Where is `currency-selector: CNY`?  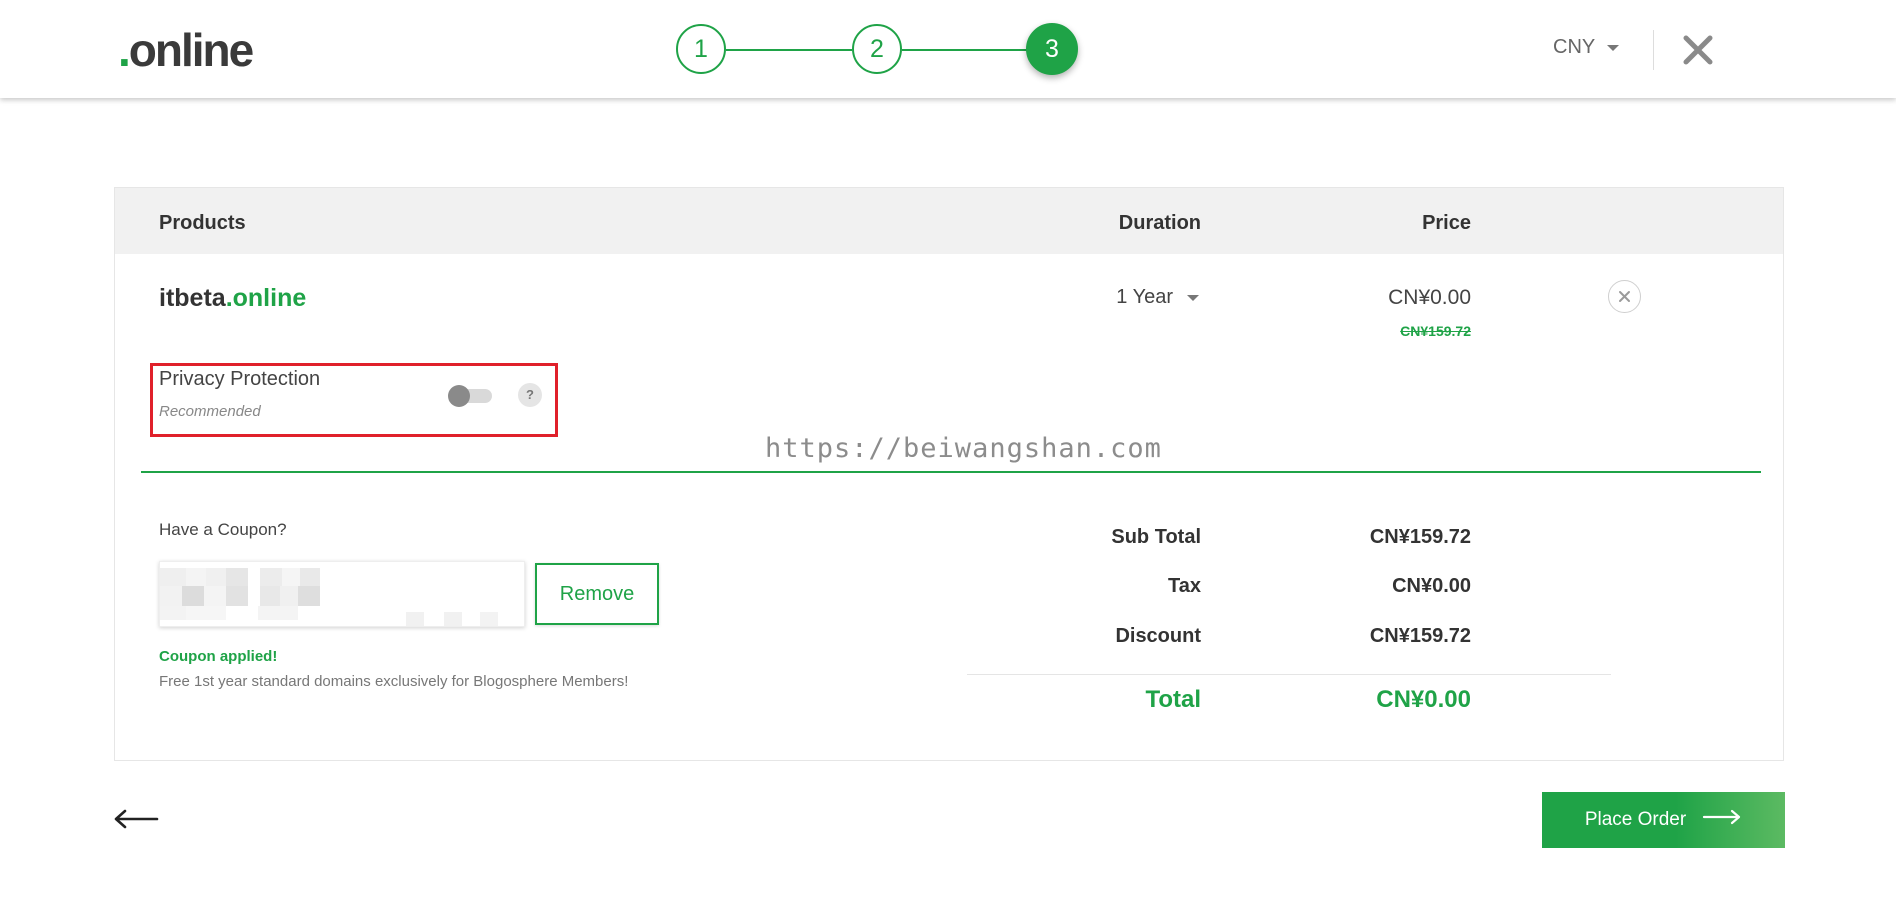 currency-selector: CNY is located at coordinates (1586, 47).